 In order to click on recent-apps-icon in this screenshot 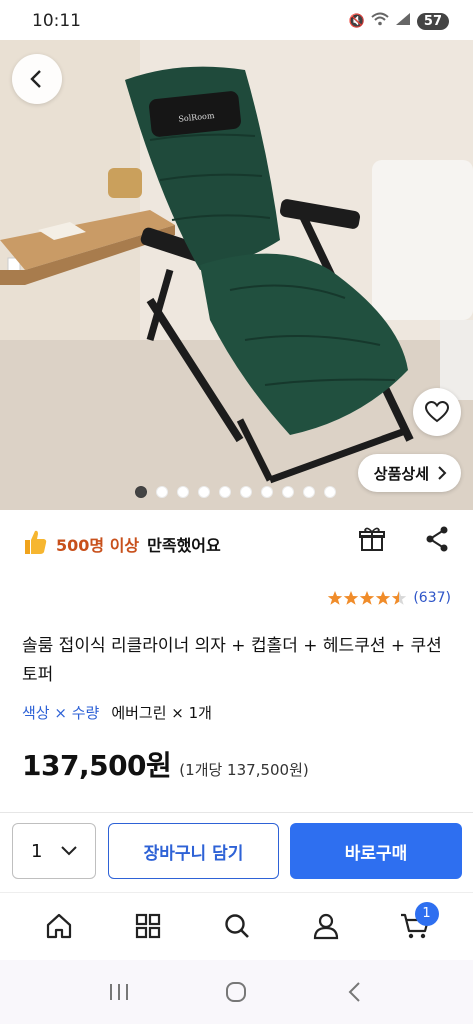, I will do `click(118, 992)`.